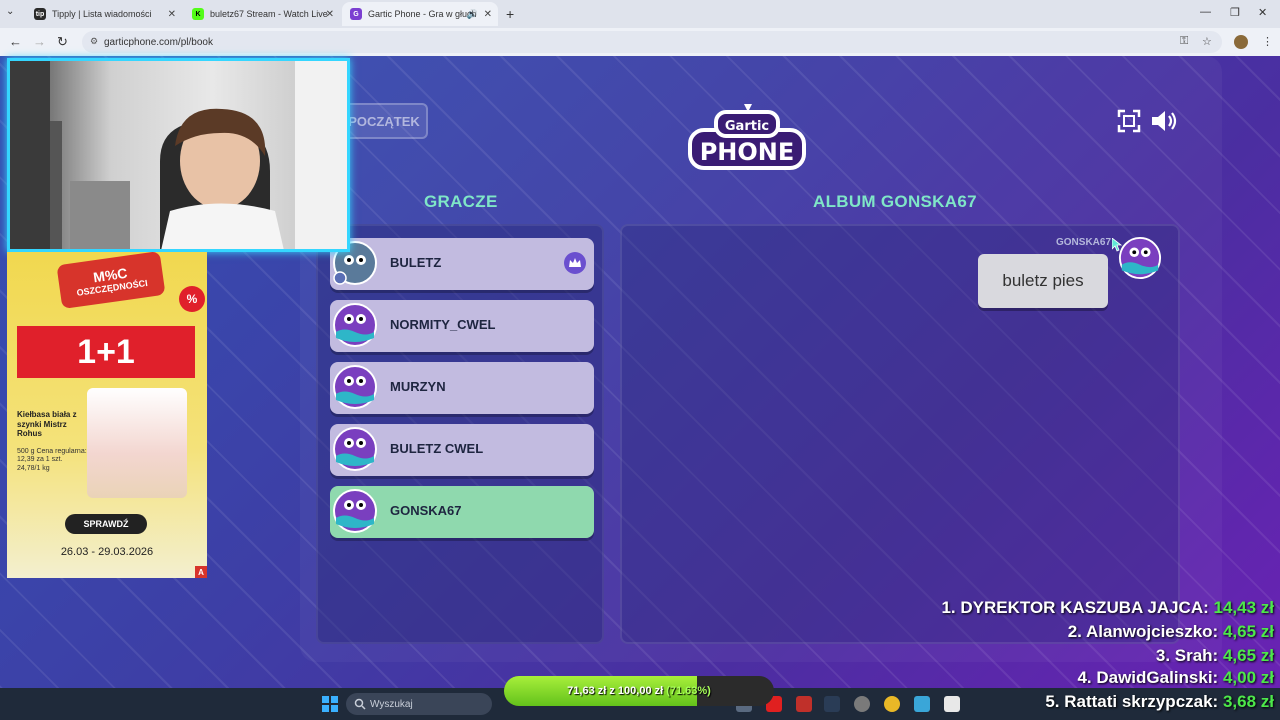  I want to click on player-card-current: GONSKA67, so click(462, 512).